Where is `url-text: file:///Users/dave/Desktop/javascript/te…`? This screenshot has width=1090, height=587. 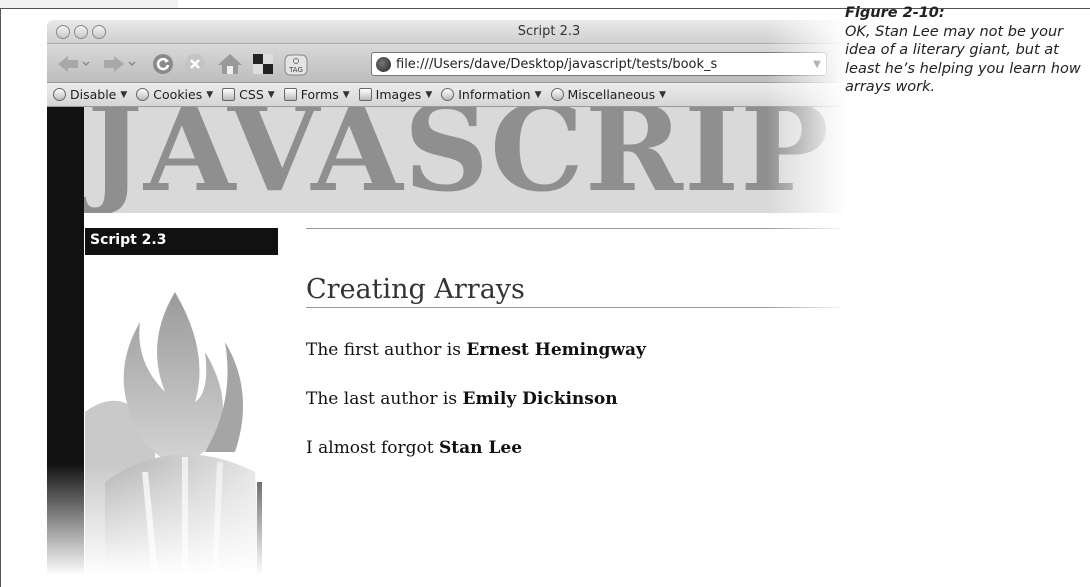 url-text: file:///Users/dave/Desktop/javascript/te… is located at coordinates (602, 64).